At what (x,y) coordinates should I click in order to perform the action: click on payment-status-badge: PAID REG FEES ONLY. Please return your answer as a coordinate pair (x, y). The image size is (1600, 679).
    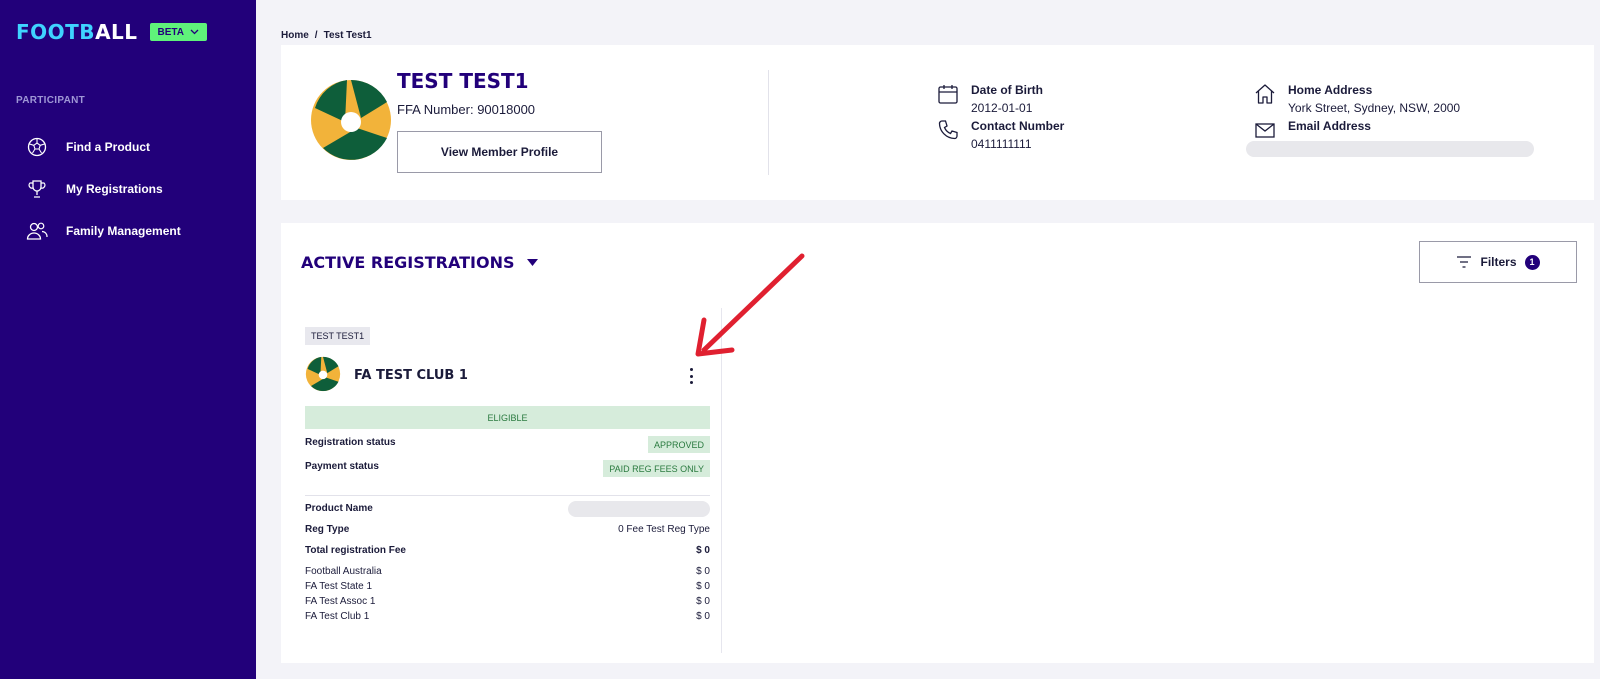
    Looking at the image, I should click on (656, 468).